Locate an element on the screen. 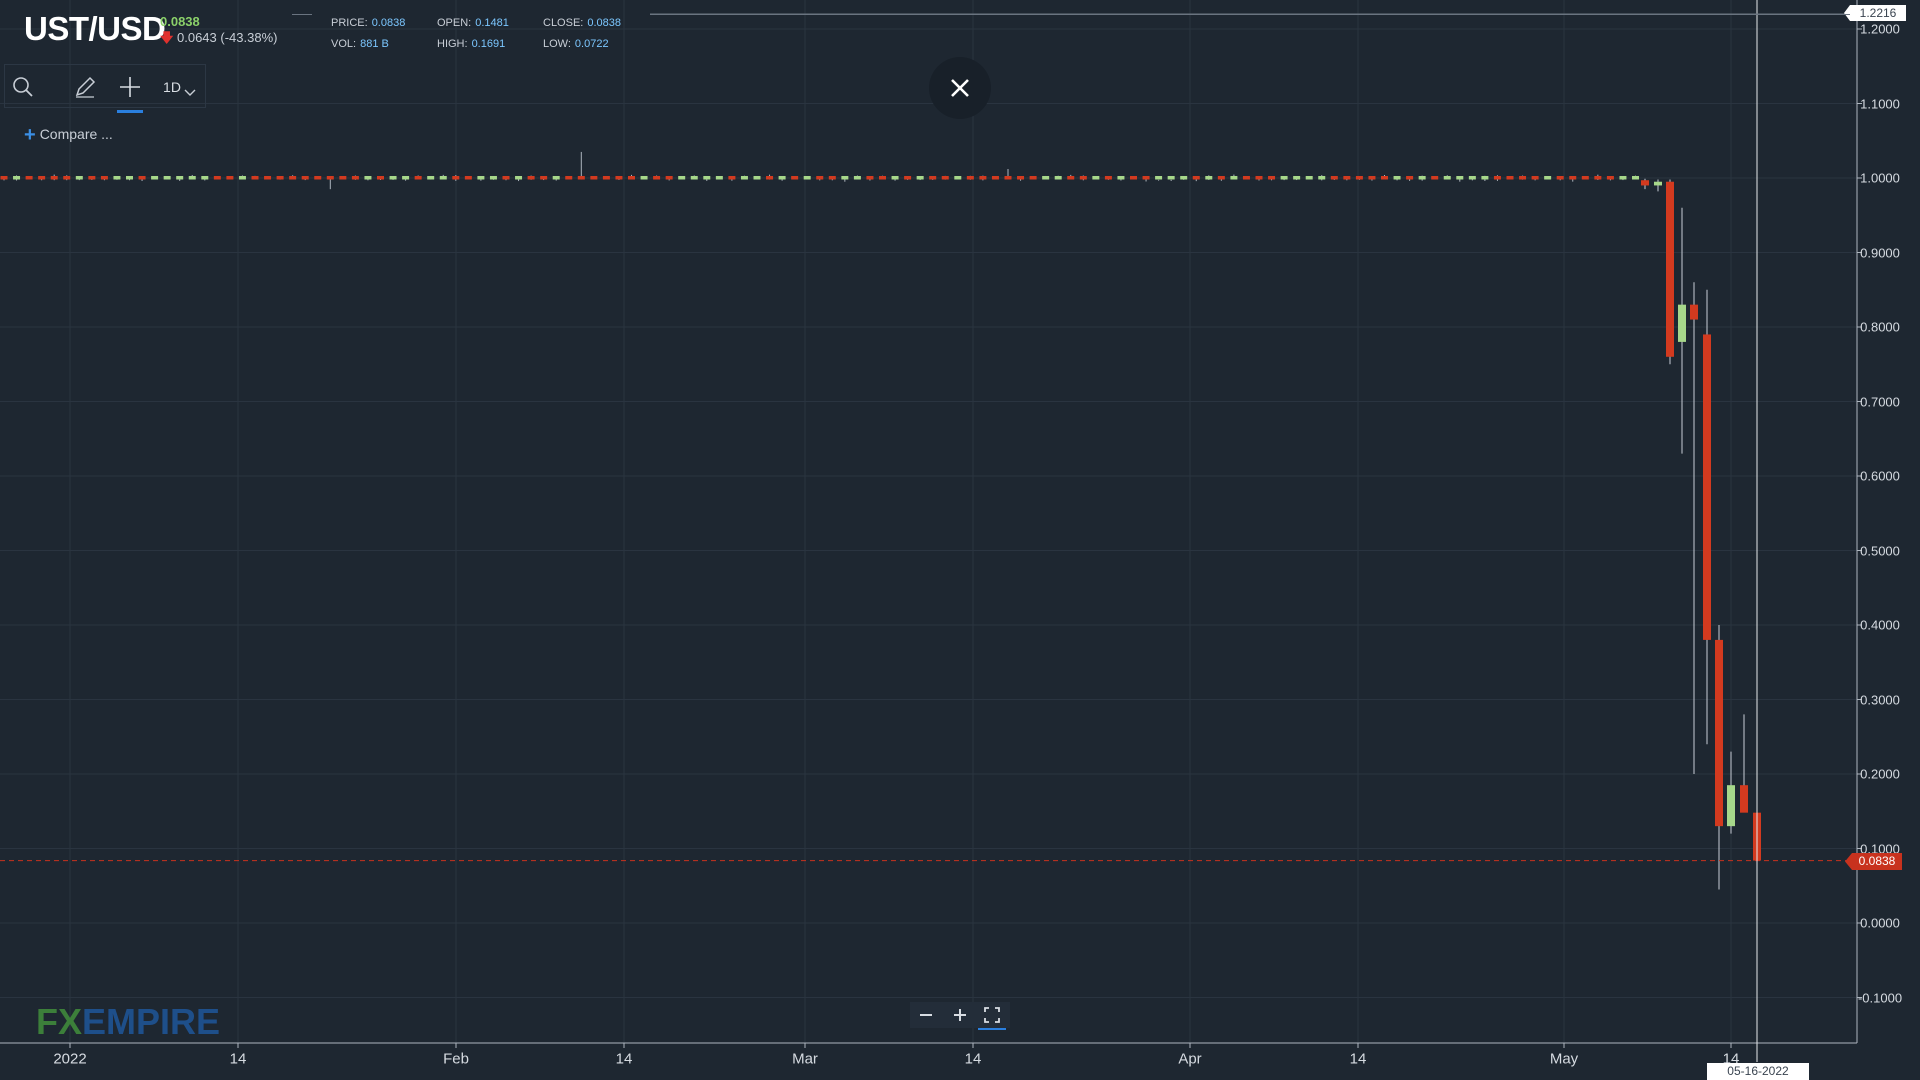 This screenshot has width=1920, height=1080. zoom-in-button is located at coordinates (960, 1015).